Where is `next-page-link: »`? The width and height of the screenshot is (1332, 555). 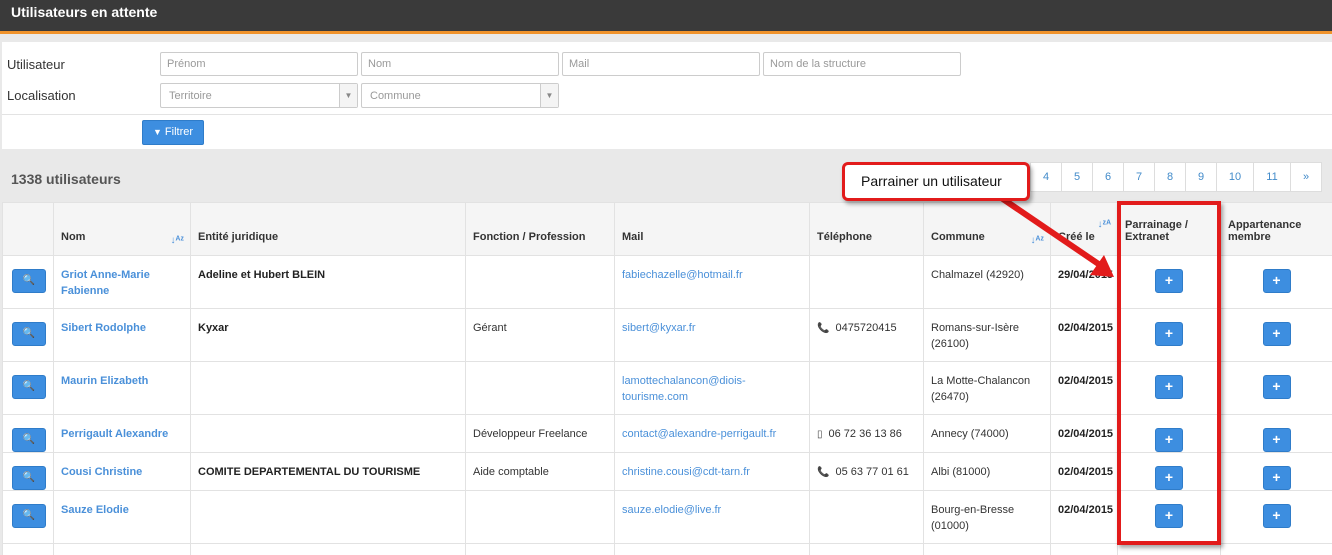
next-page-link: » is located at coordinates (1306, 177).